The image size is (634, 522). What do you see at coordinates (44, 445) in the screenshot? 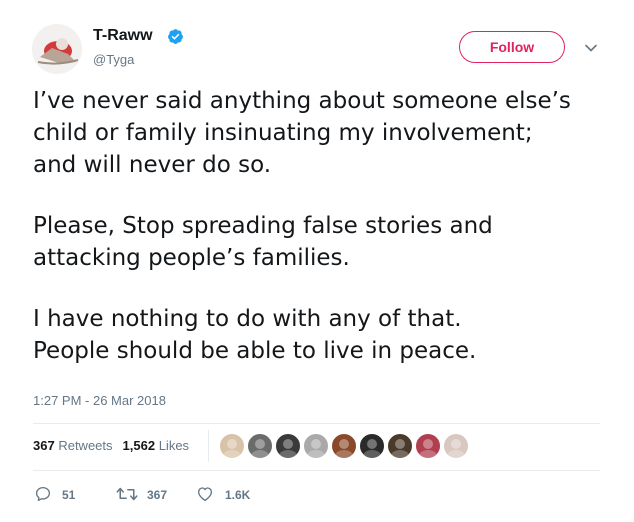
I see `retweets-stat-count: 367` at bounding box center [44, 445].